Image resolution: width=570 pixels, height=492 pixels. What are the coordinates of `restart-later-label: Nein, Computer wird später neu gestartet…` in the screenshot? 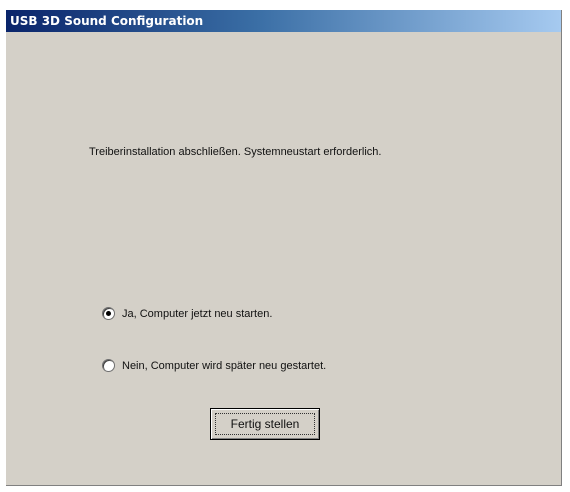 It's located at (224, 365).